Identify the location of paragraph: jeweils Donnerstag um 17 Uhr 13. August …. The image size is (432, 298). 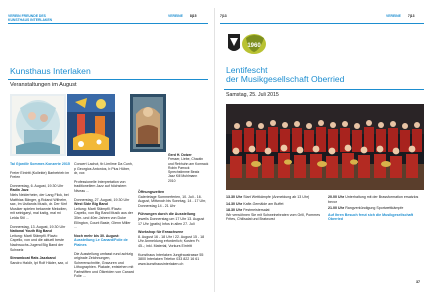
(171, 221).